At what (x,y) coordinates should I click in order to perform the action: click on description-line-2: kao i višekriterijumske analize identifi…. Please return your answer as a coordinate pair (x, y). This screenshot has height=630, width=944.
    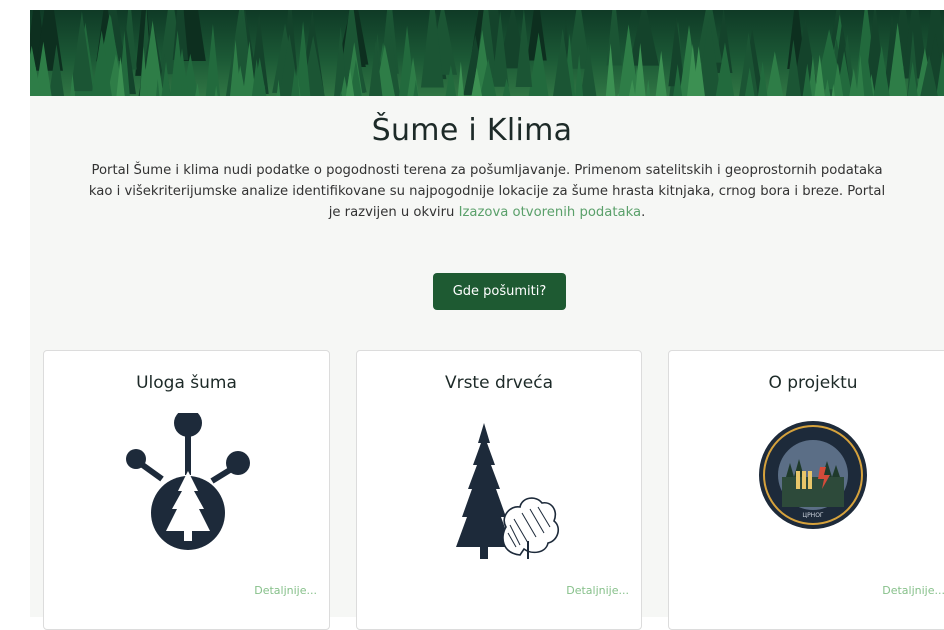
    Looking at the image, I should click on (487, 191).